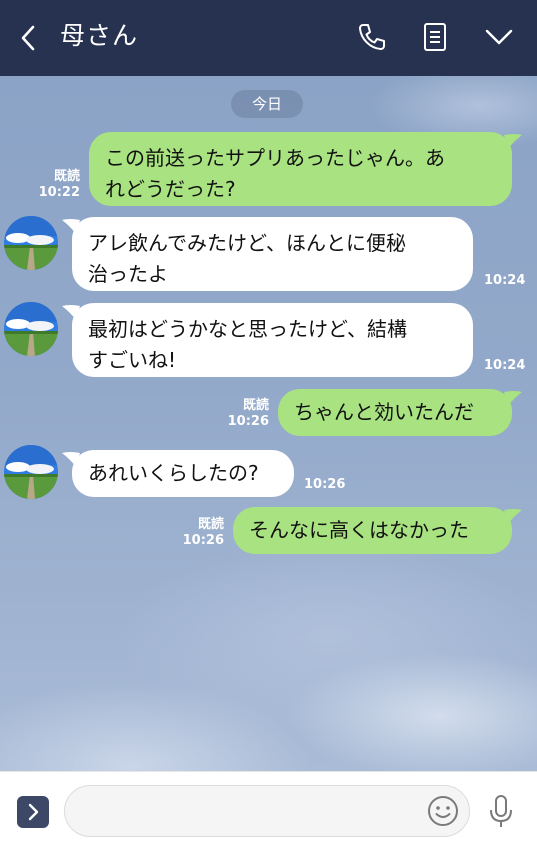  I want to click on back-icon, so click(28, 38).